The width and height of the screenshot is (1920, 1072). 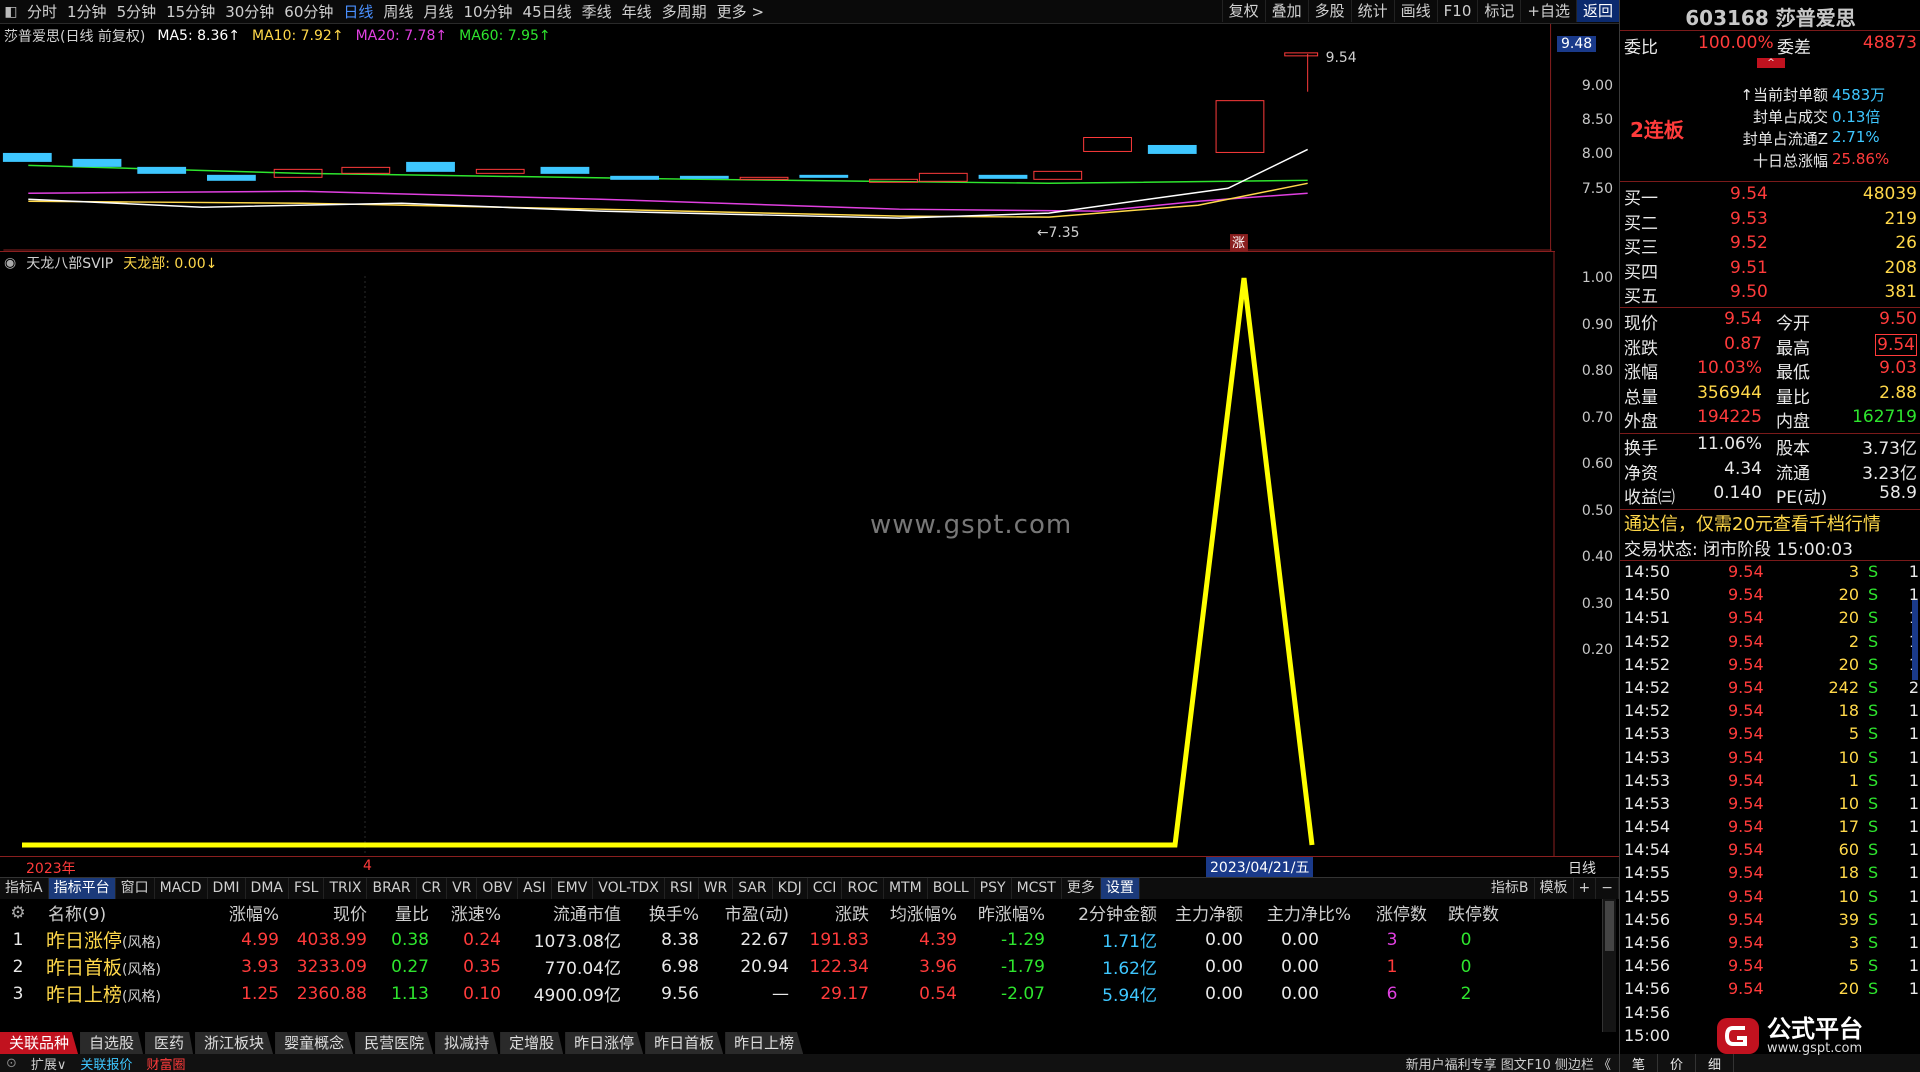 I want to click on row-name-text: 昨日上榜, so click(x=84, y=995).